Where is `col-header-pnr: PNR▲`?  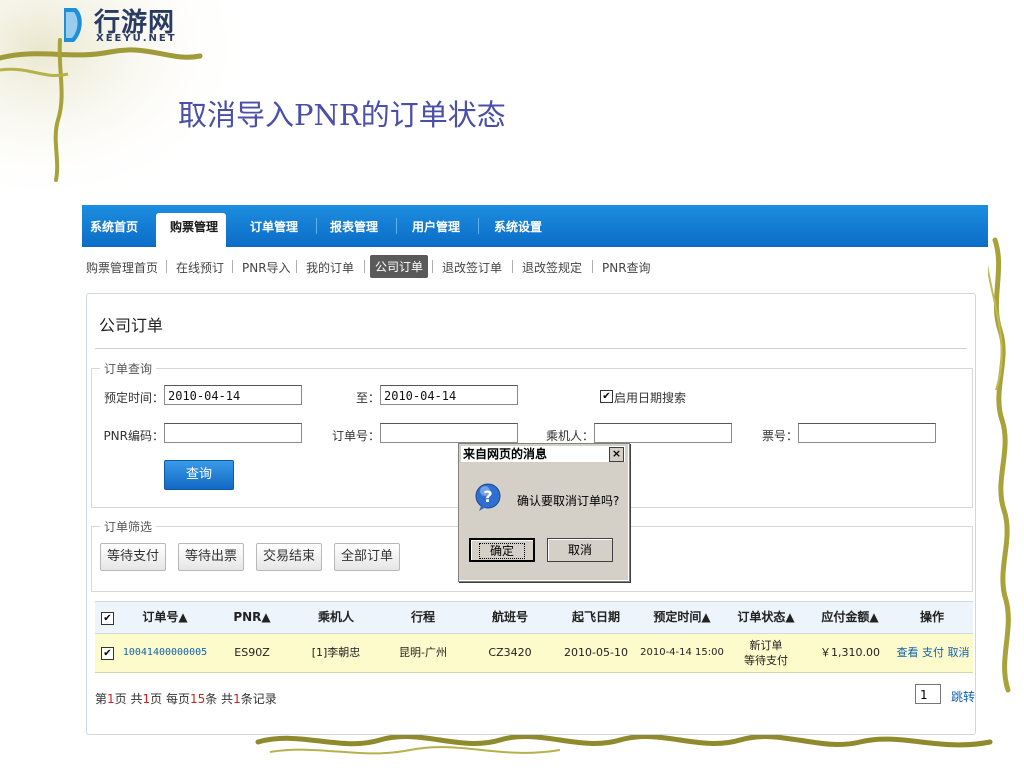 col-header-pnr: PNR▲ is located at coordinates (252, 617).